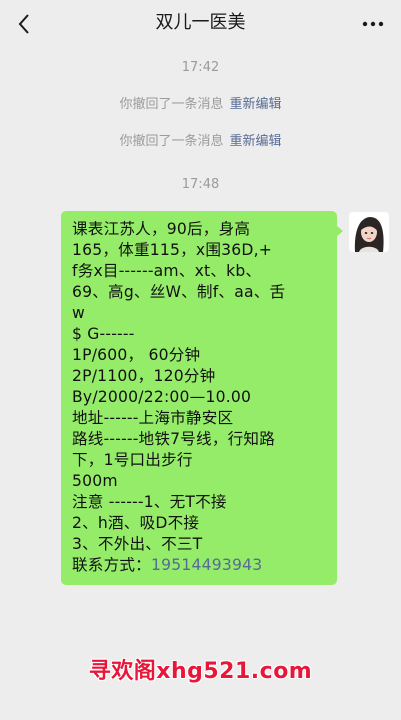 This screenshot has width=401, height=720. I want to click on more-dots-icon, so click(373, 24).